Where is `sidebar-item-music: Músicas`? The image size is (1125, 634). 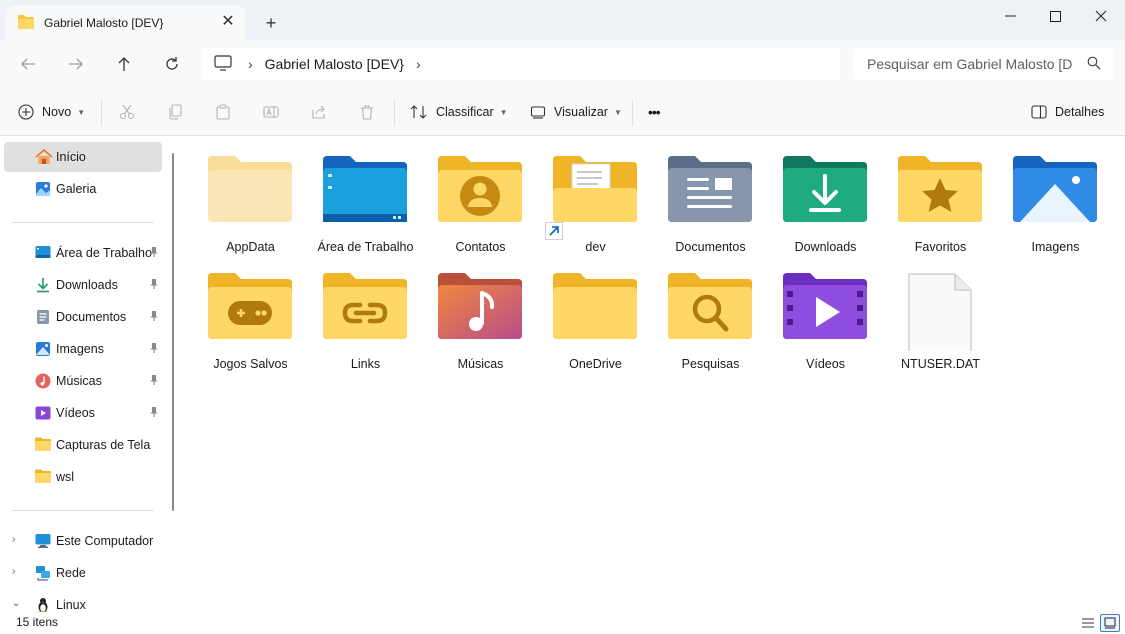
sidebar-item-music: Músicas is located at coordinates (83, 381).